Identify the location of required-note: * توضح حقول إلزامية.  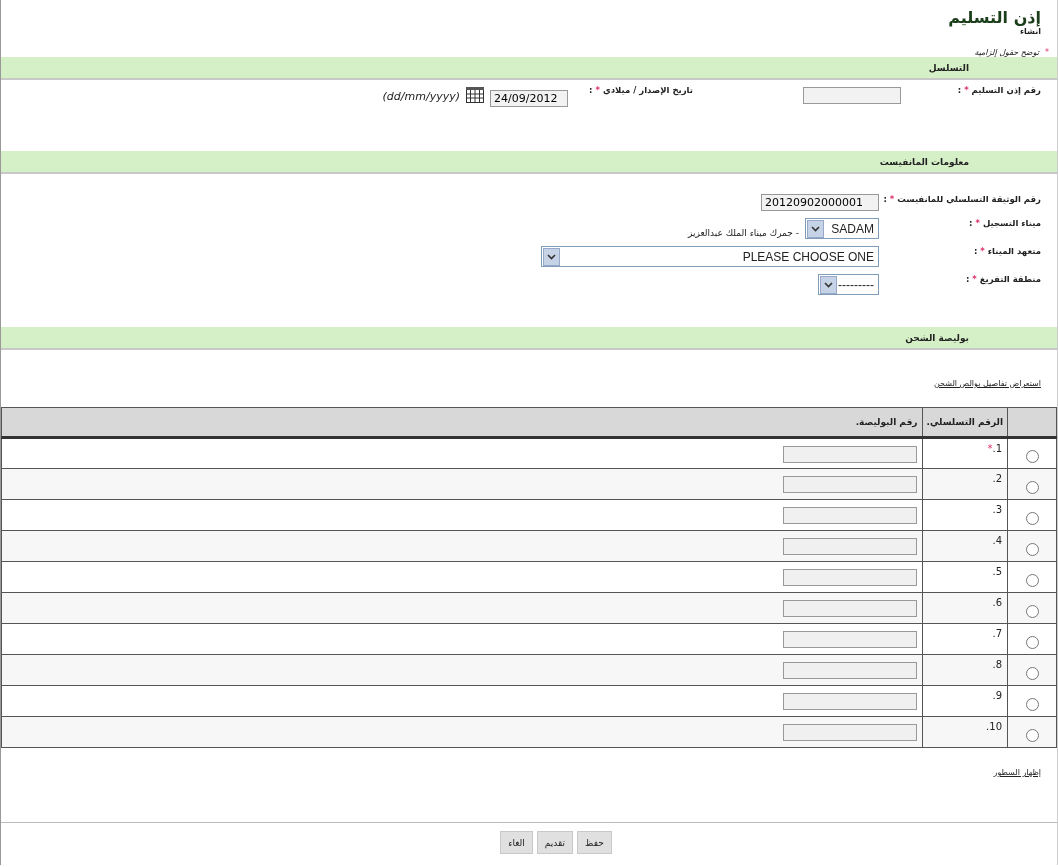
(1011, 52).